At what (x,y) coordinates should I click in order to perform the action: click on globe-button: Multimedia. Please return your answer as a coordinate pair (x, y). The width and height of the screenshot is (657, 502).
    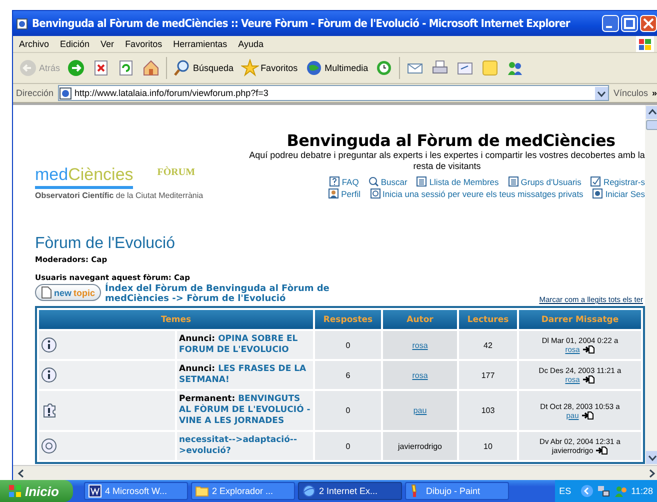
    Looking at the image, I should click on (337, 68).